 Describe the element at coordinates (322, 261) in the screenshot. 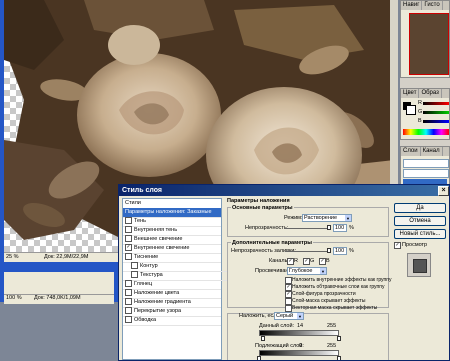

I see `channel-b-checkbox: ✓` at that location.